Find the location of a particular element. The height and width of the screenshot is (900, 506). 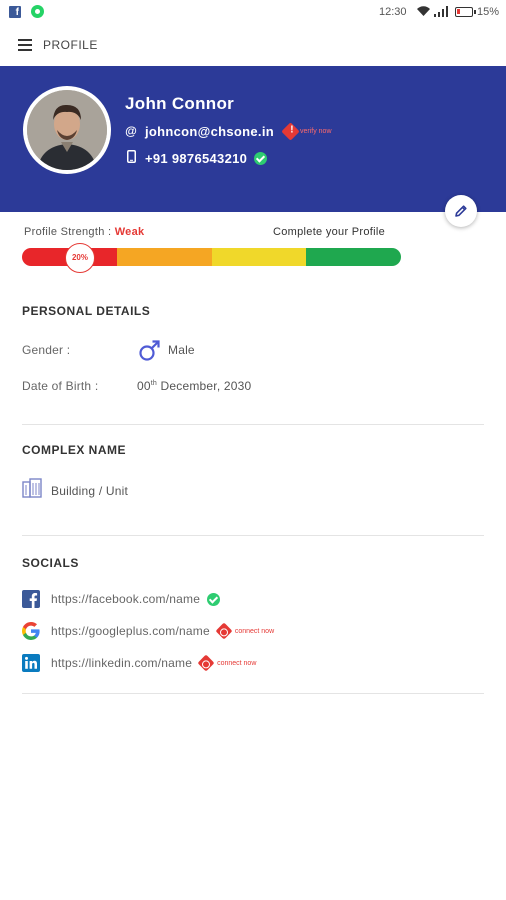

google-url: https://googleplus.com/name is located at coordinates (130, 631).